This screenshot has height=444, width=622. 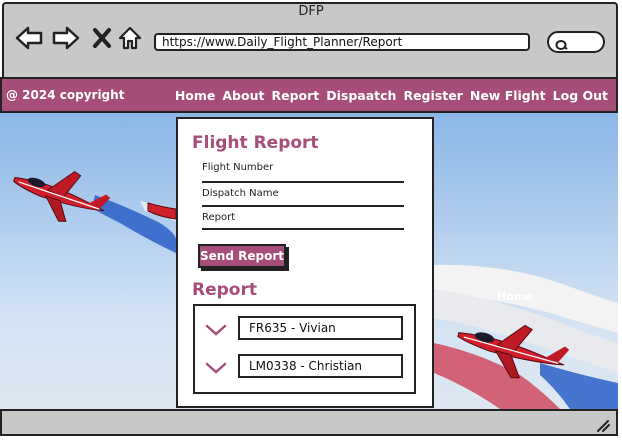 What do you see at coordinates (255, 143) in the screenshot?
I see `form-title: Flight Report` at bounding box center [255, 143].